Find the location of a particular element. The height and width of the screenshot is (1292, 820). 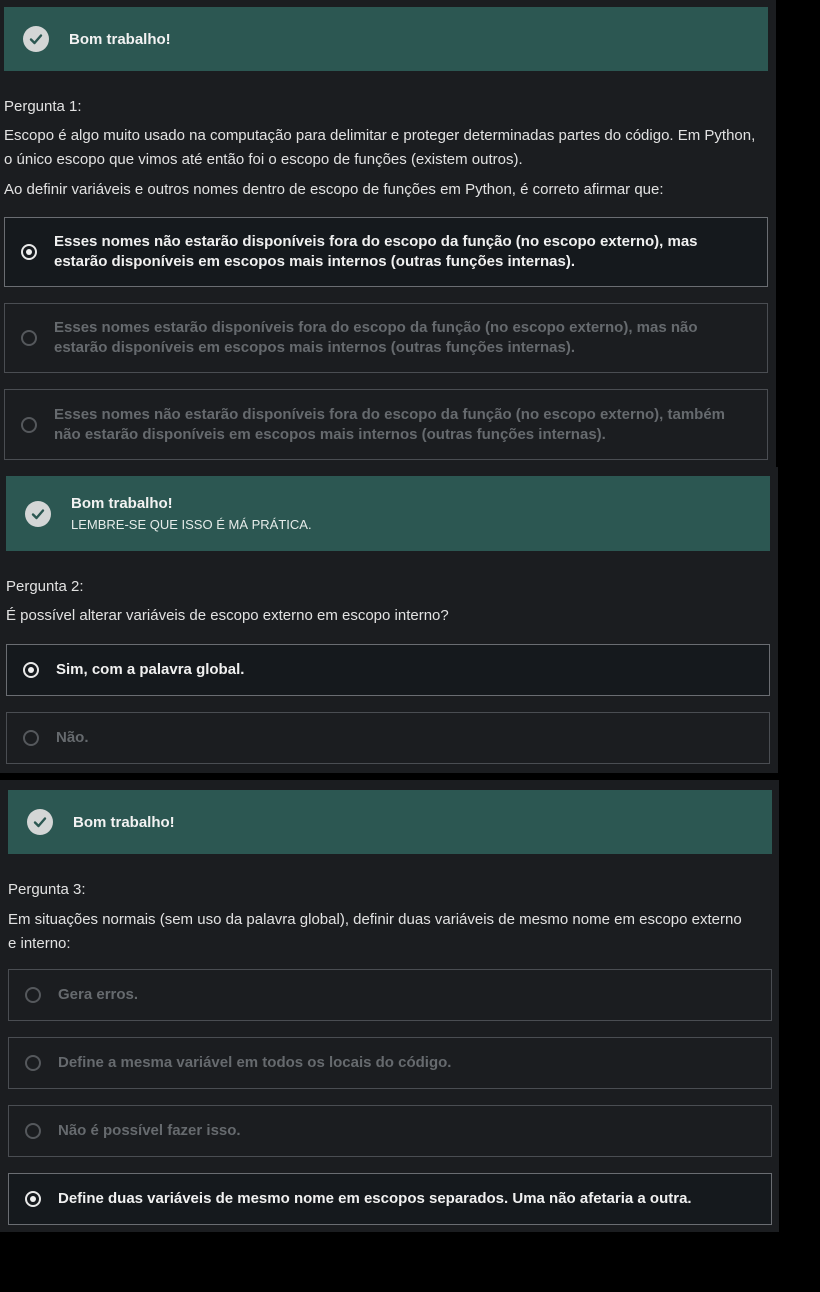

answer-option-2: Não. is located at coordinates (388, 738).